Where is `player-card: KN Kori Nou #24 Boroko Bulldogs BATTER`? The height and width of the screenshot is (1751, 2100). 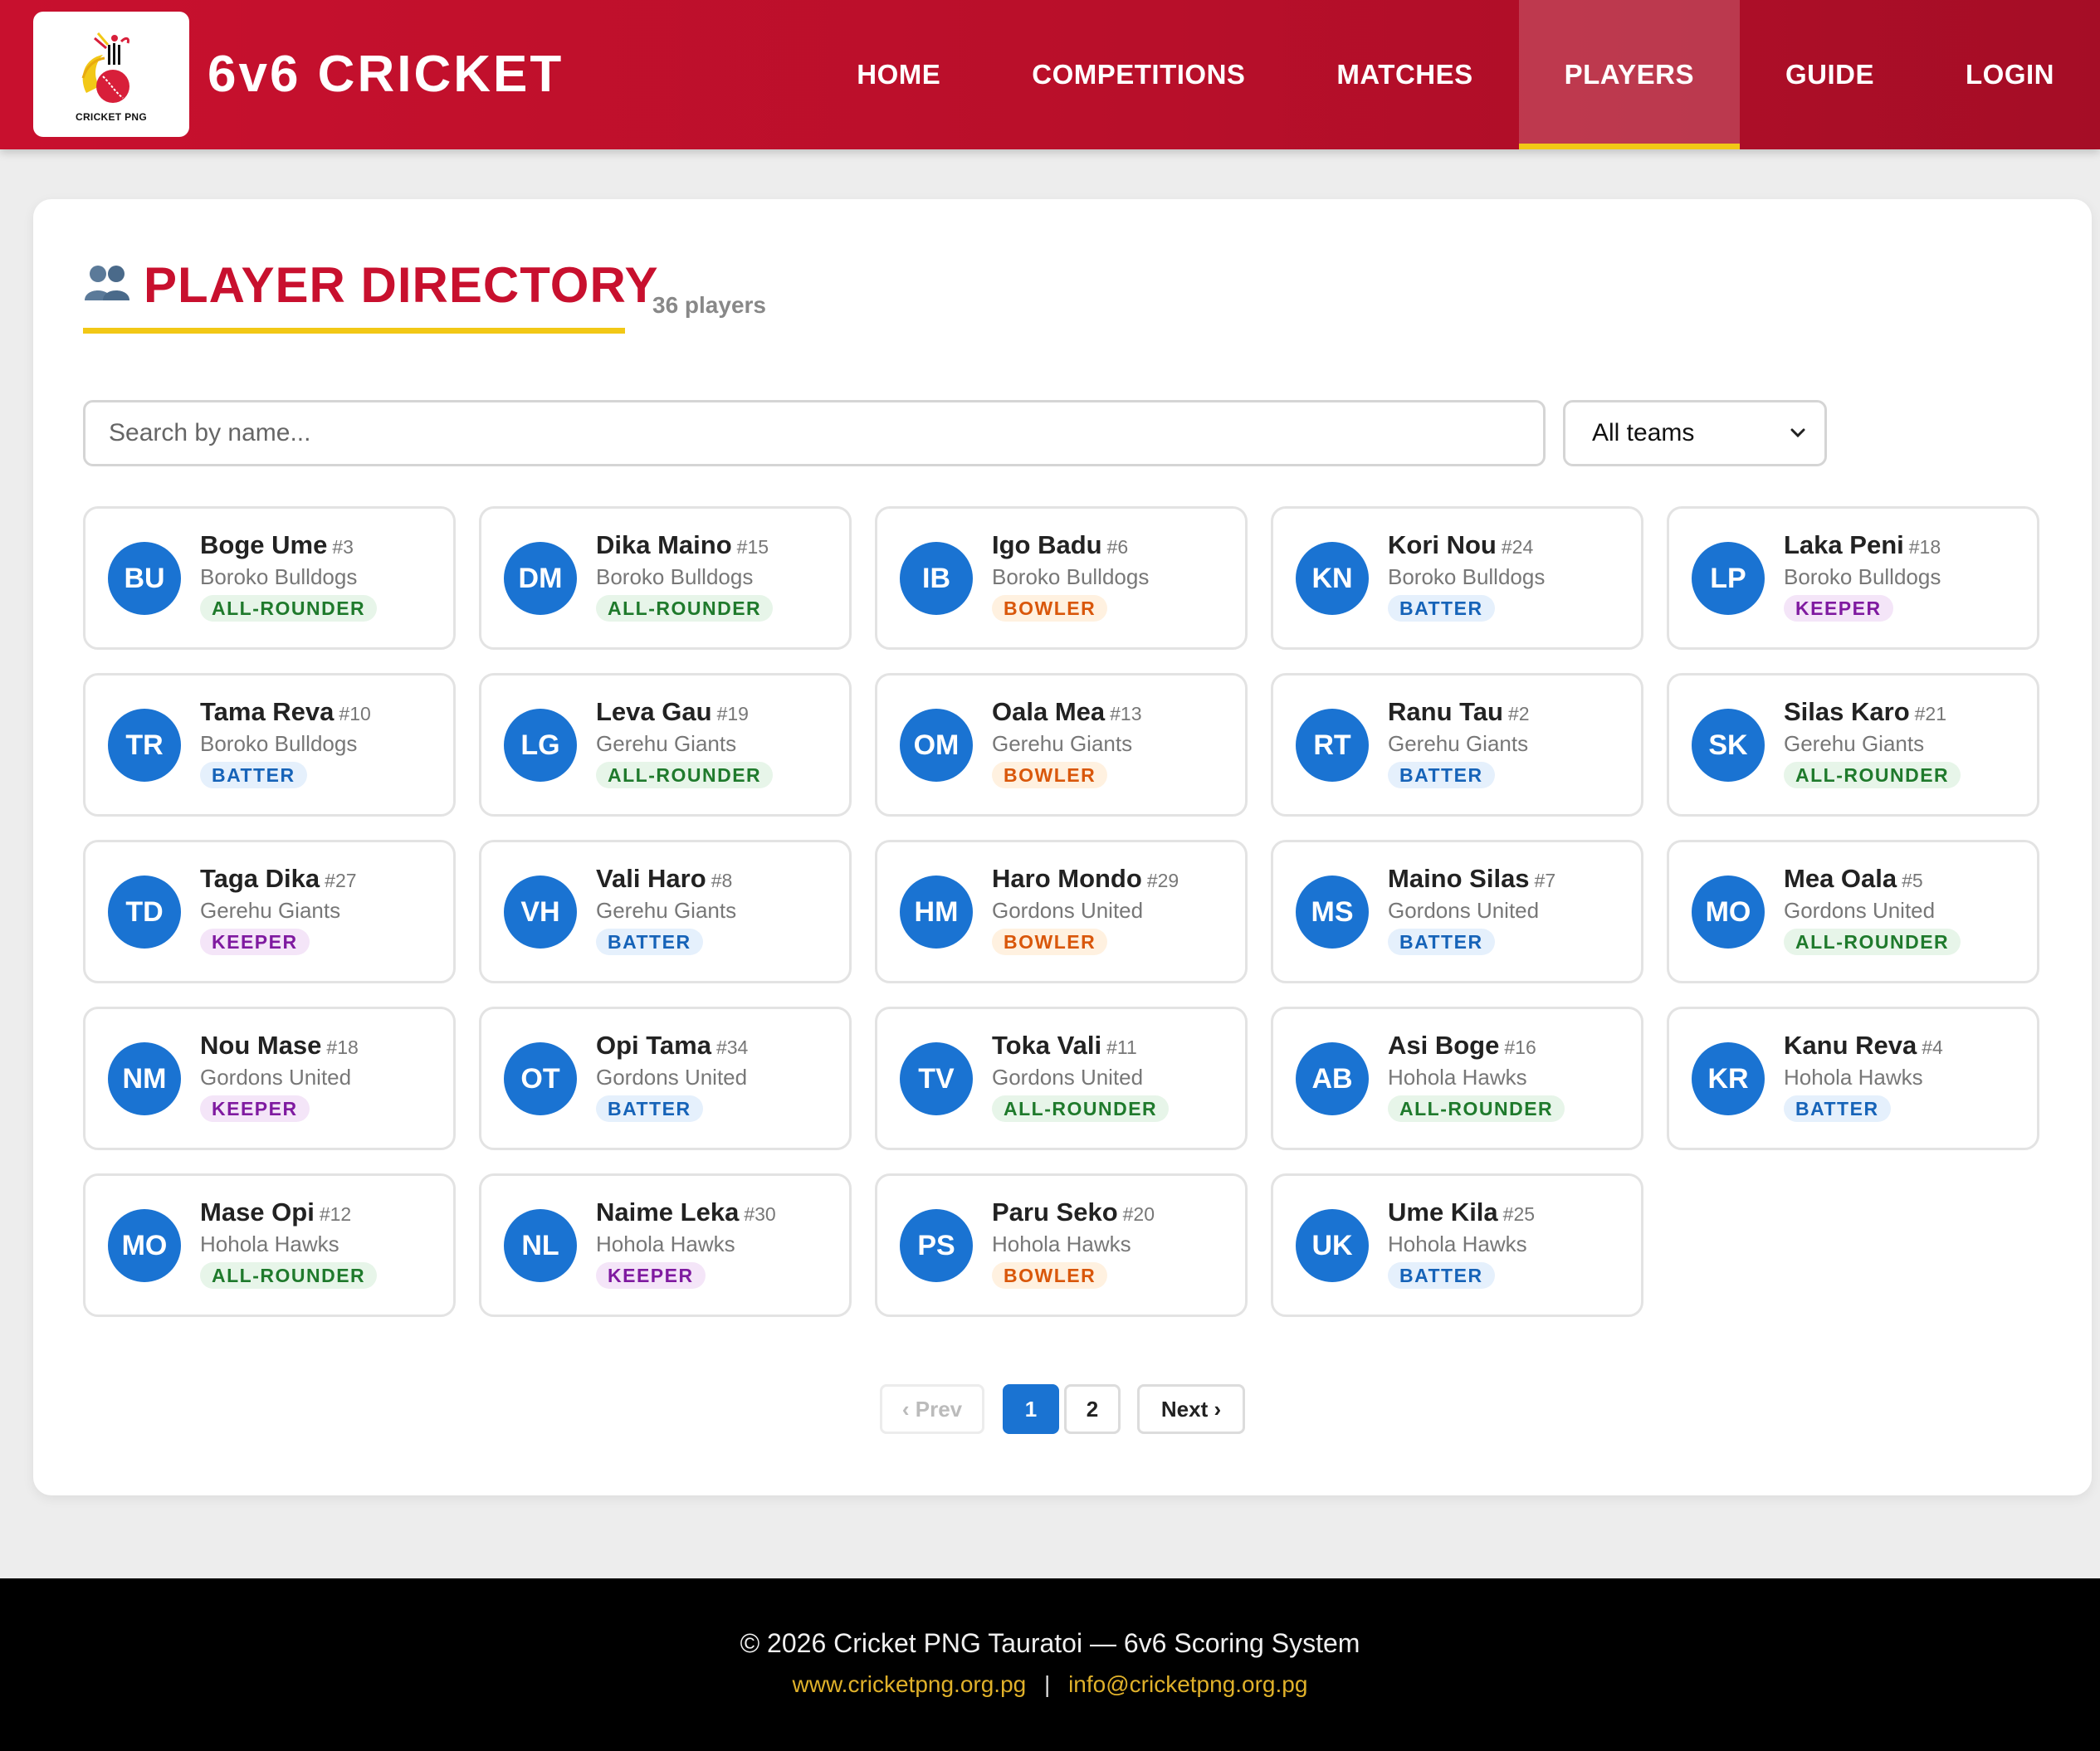
player-card: KN Kori Nou #24 Boroko Bulldogs BATTER is located at coordinates (1457, 578).